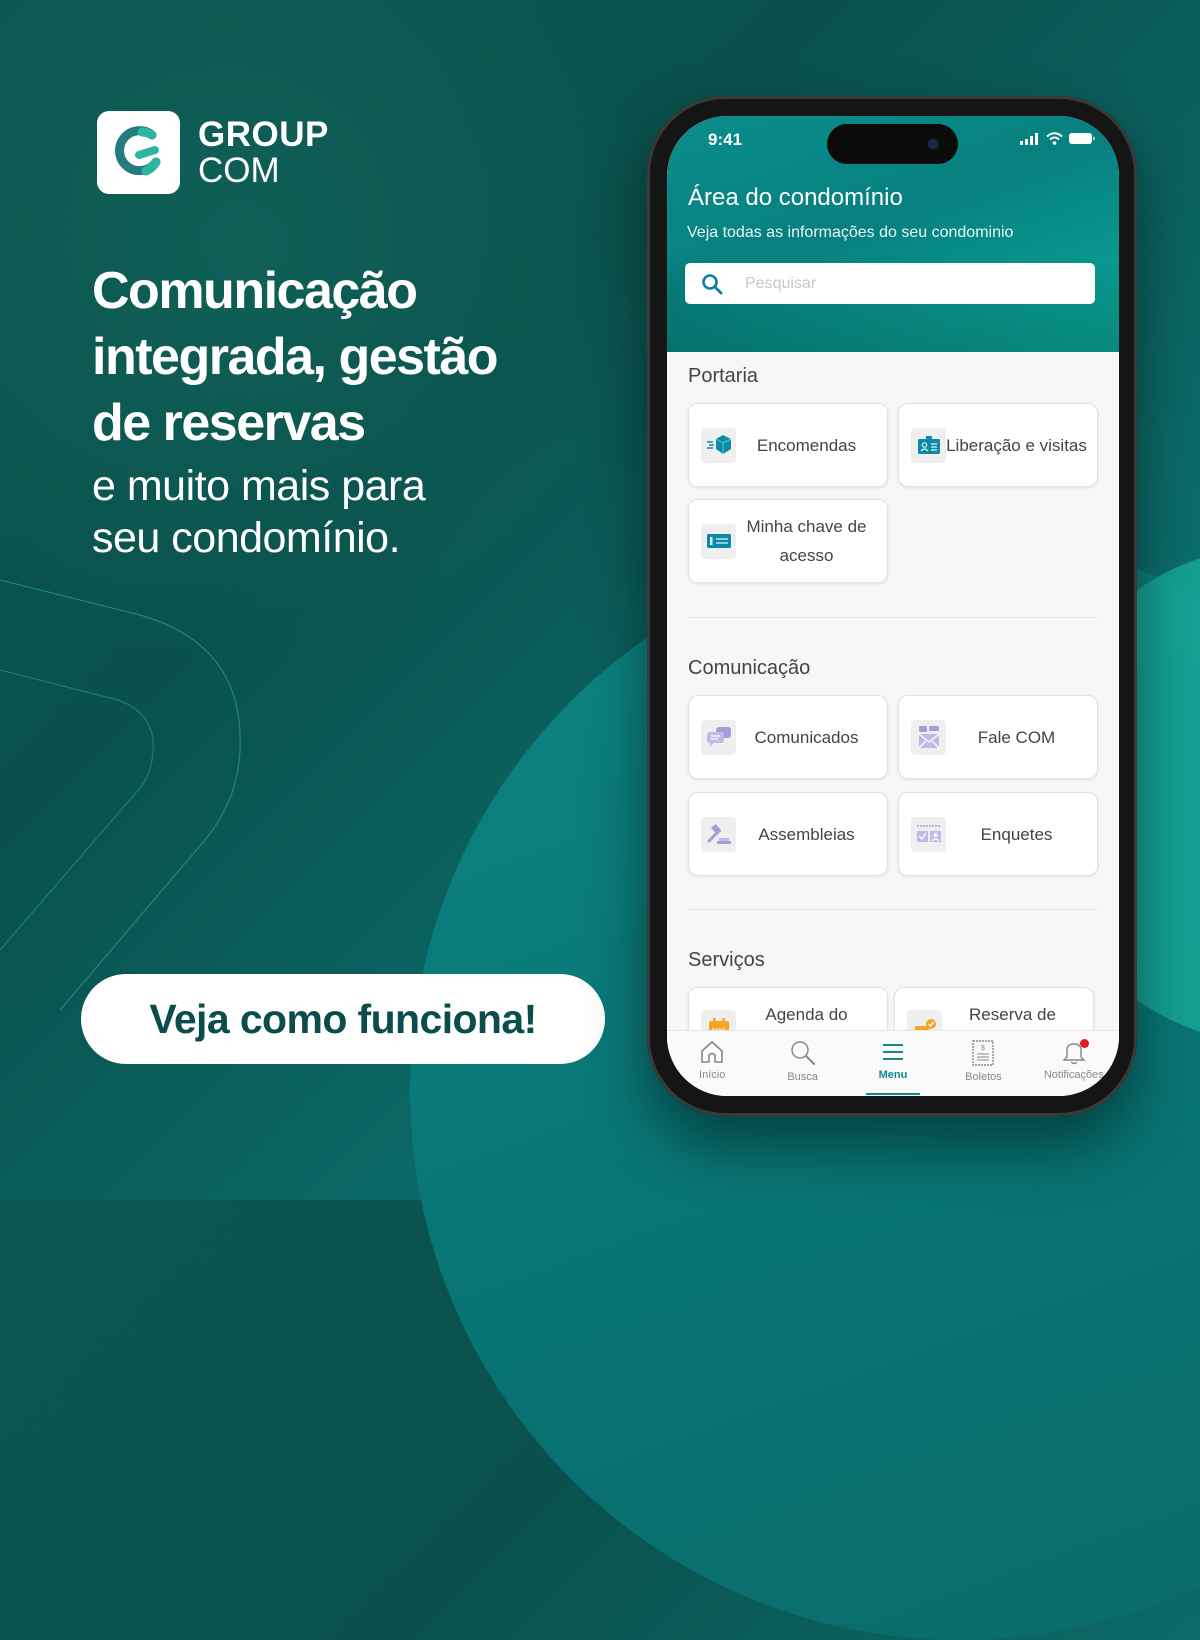  I want to click on tab-menu: Menu, so click(893, 1063).